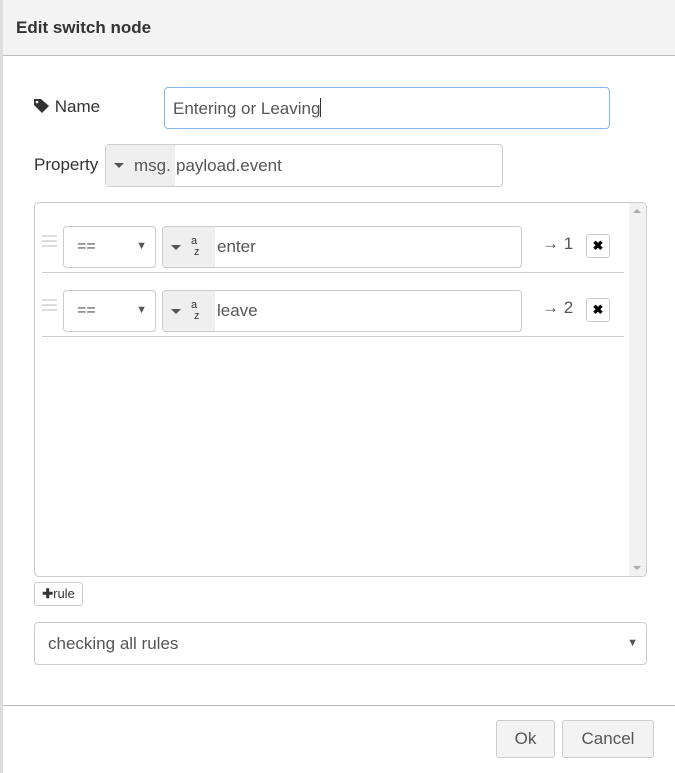 This screenshot has height=773, width=675. What do you see at coordinates (637, 568) in the screenshot?
I see `scroll-down-icon` at bounding box center [637, 568].